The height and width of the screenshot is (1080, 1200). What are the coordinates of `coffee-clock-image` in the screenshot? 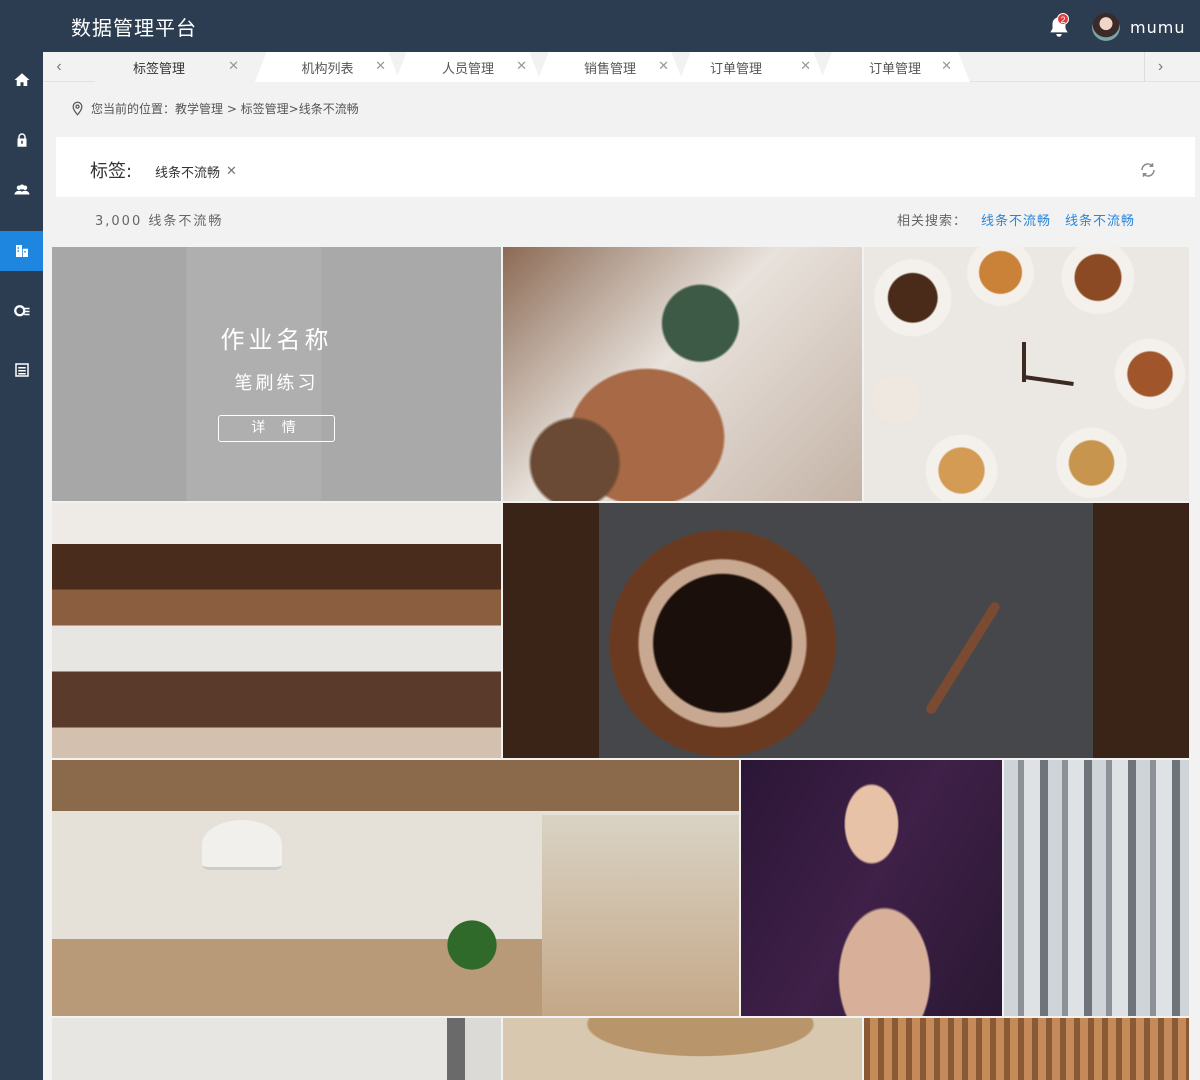 It's located at (1026, 374).